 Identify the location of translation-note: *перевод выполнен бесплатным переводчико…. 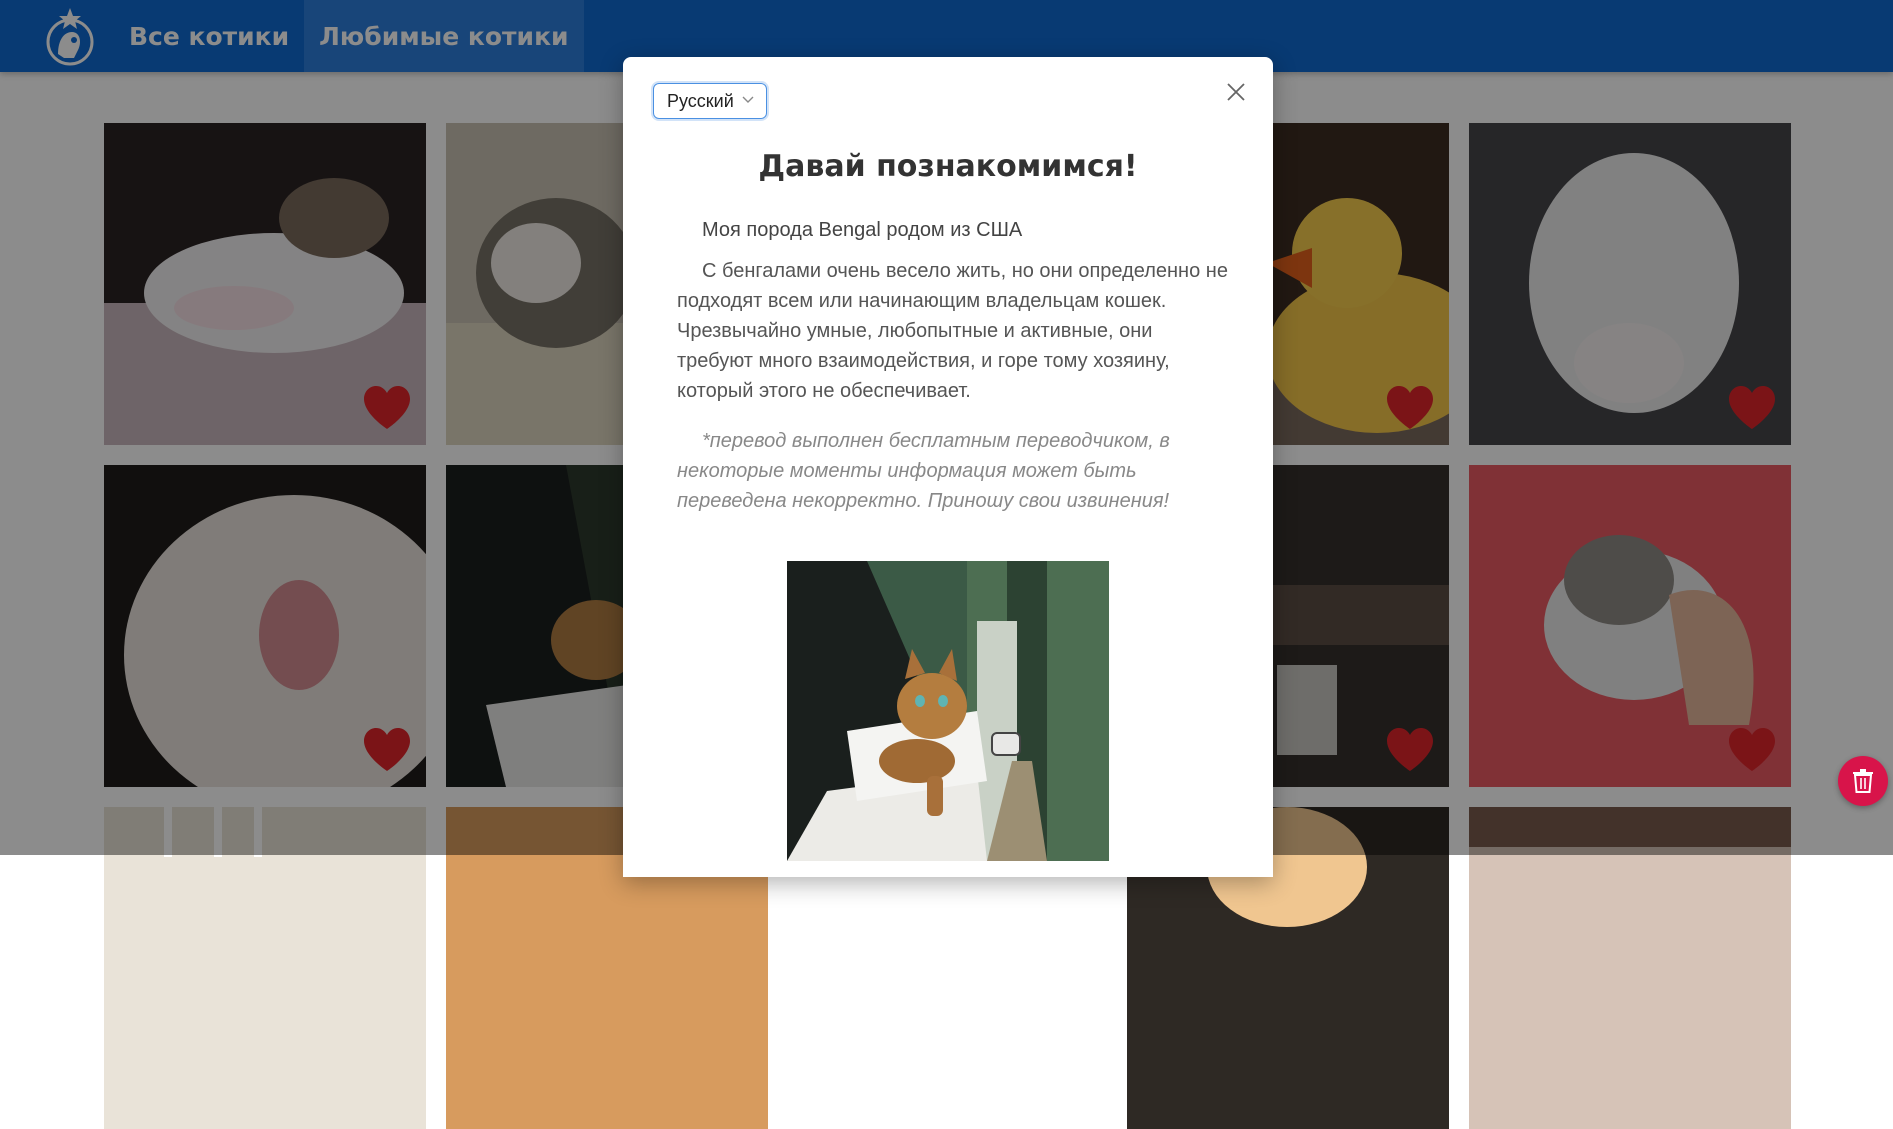
(923, 471).